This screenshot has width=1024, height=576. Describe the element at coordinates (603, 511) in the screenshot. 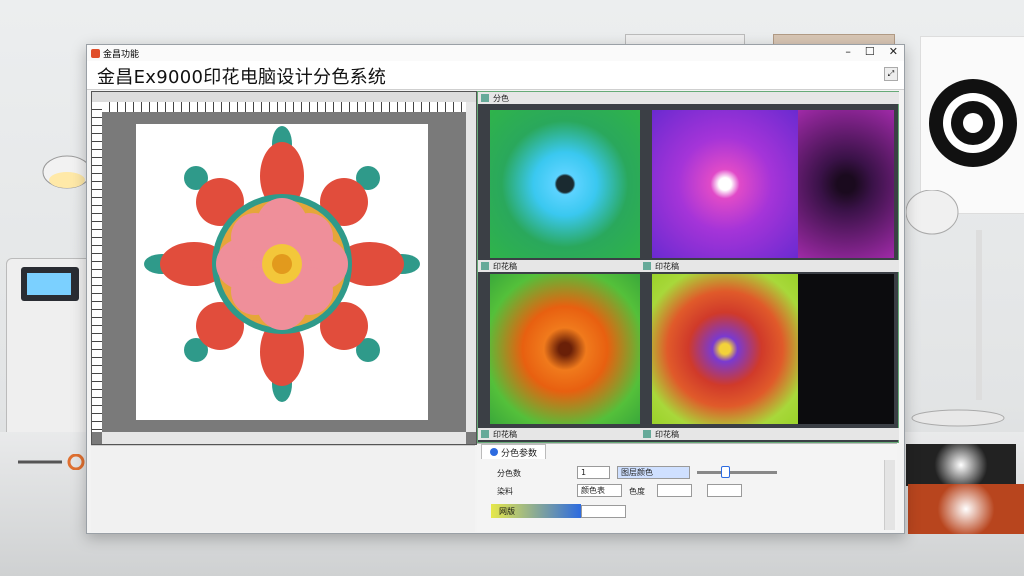

I see `screen-input` at that location.